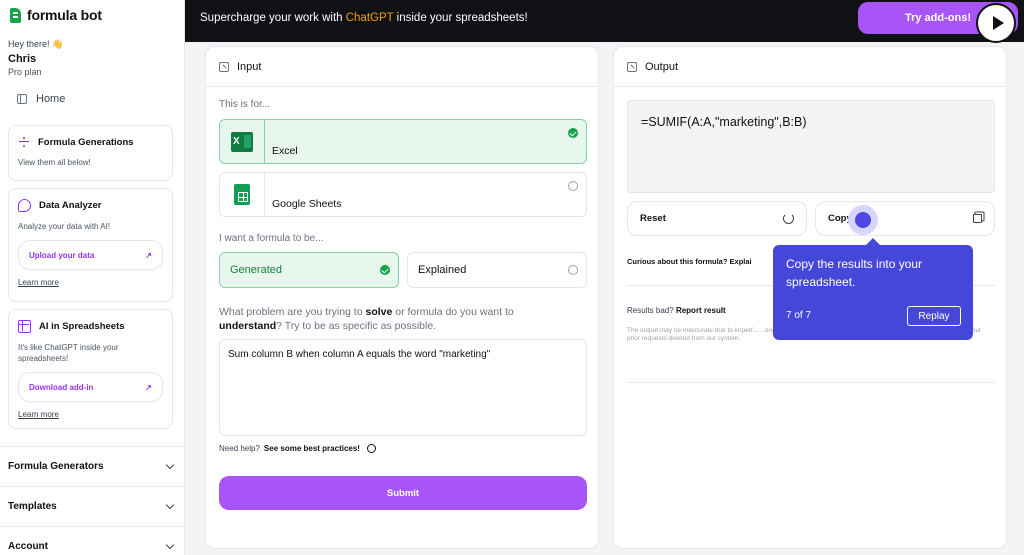  Describe the element at coordinates (64, 15) in the screenshot. I see `brand-name: formula bot` at that location.